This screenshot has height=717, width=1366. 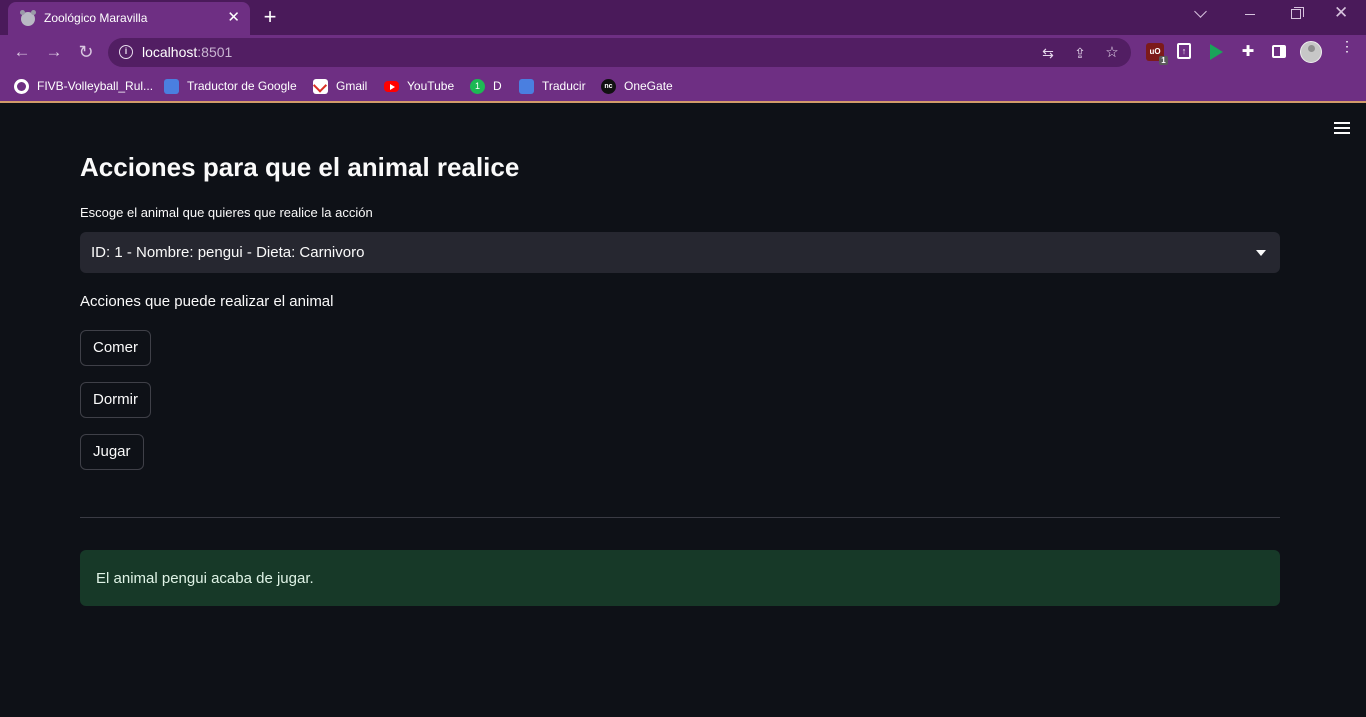 What do you see at coordinates (21, 86) in the screenshot?
I see `fivb-icon` at bounding box center [21, 86].